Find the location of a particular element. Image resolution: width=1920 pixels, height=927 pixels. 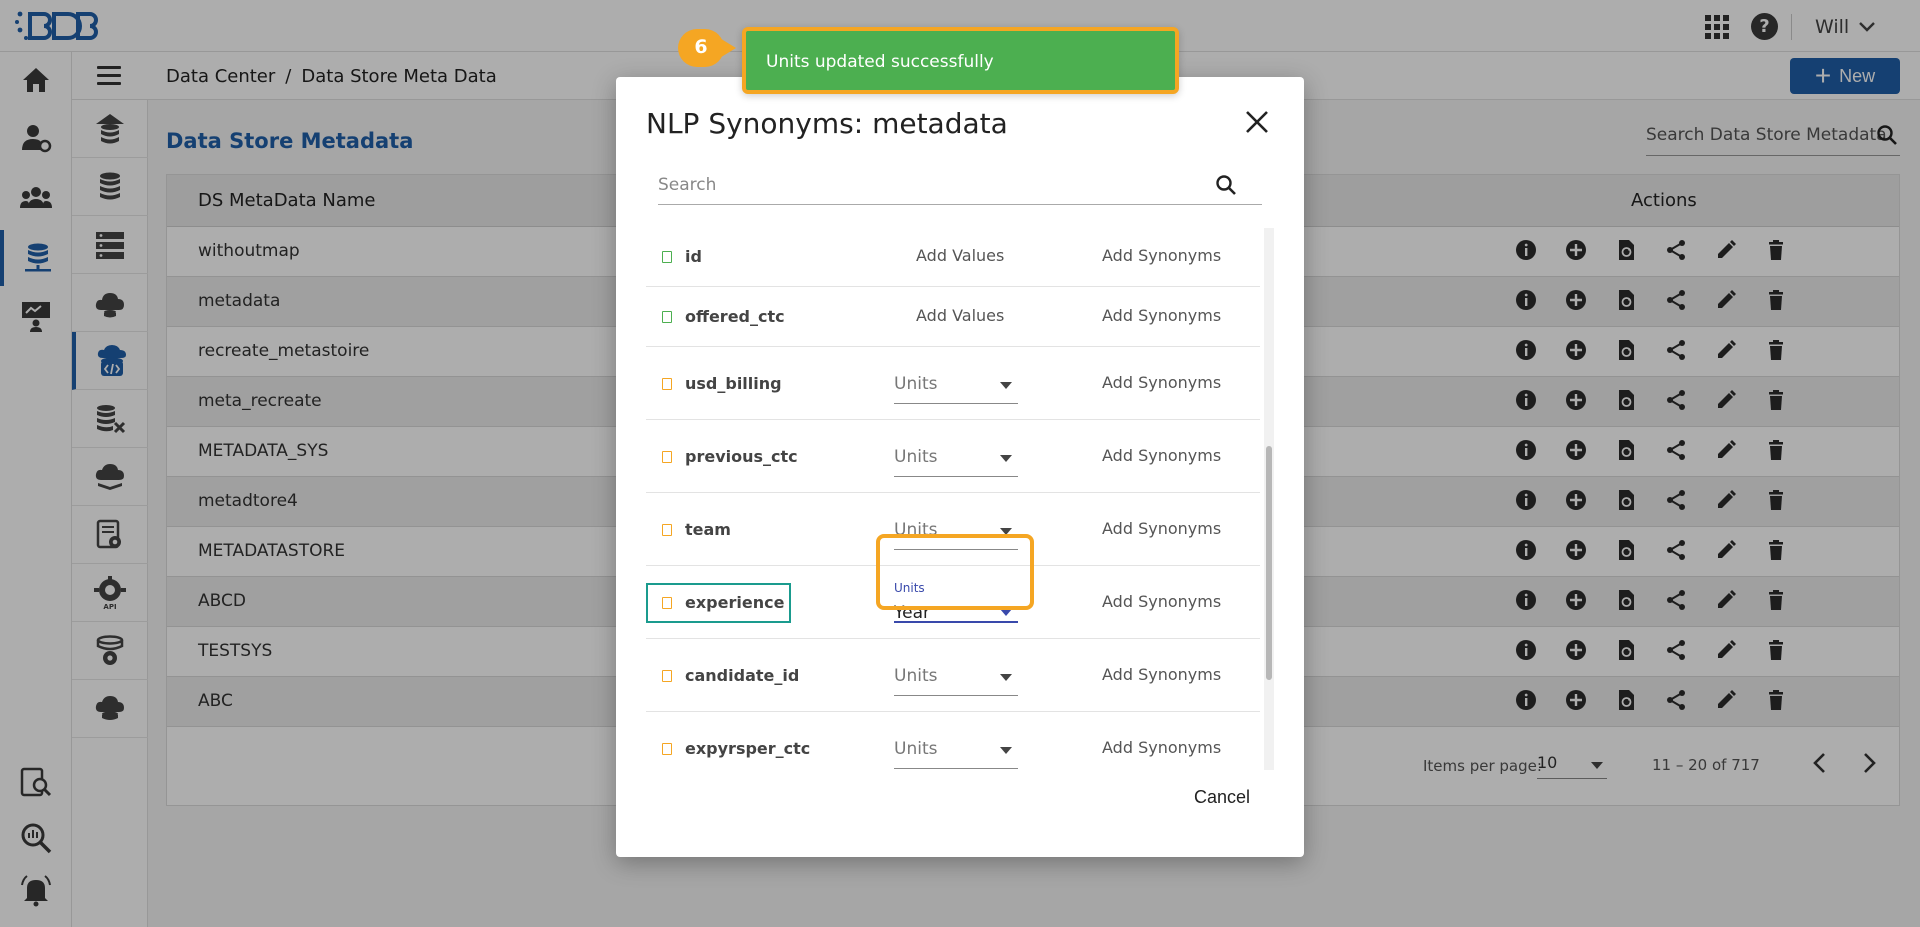

step-number: 6 is located at coordinates (701, 47).